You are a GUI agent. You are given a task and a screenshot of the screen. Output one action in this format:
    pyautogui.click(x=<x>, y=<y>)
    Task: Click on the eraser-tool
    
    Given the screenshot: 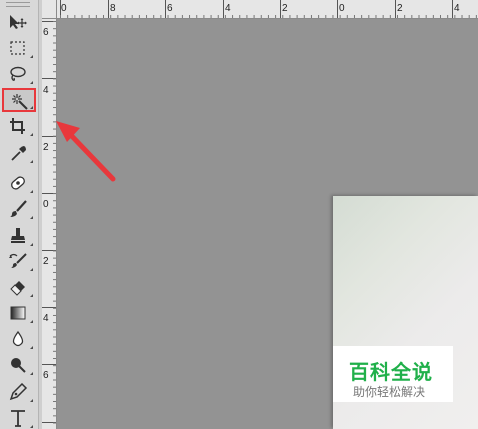 What is the action you would take?
    pyautogui.click(x=19, y=287)
    